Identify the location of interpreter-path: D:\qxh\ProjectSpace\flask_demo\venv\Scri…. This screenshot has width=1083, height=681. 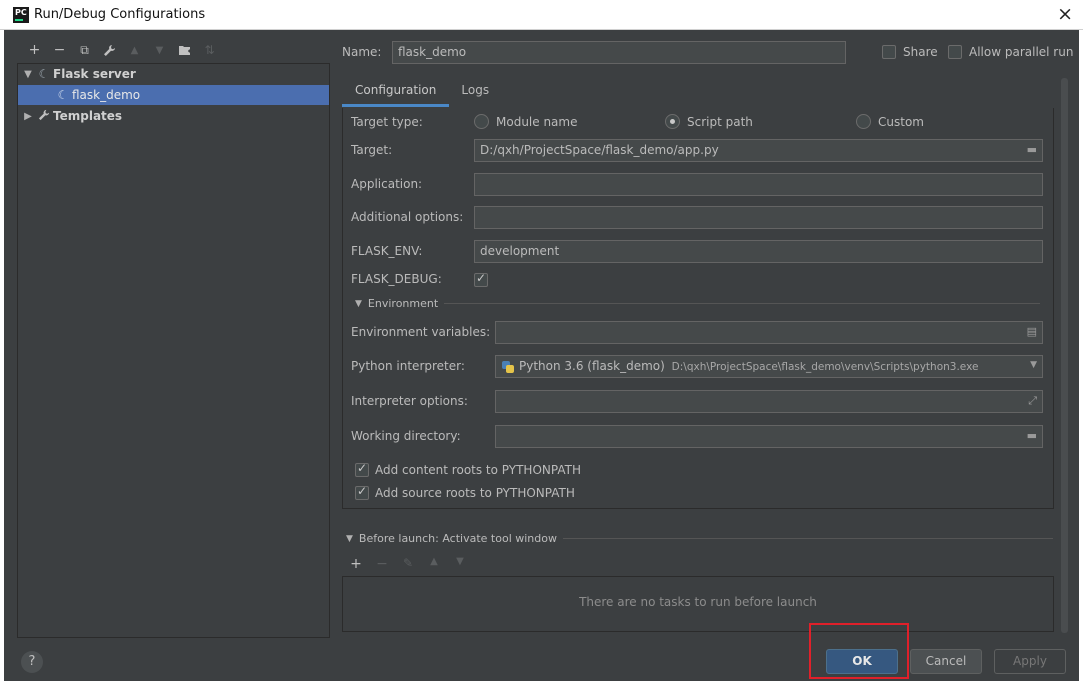
(825, 367).